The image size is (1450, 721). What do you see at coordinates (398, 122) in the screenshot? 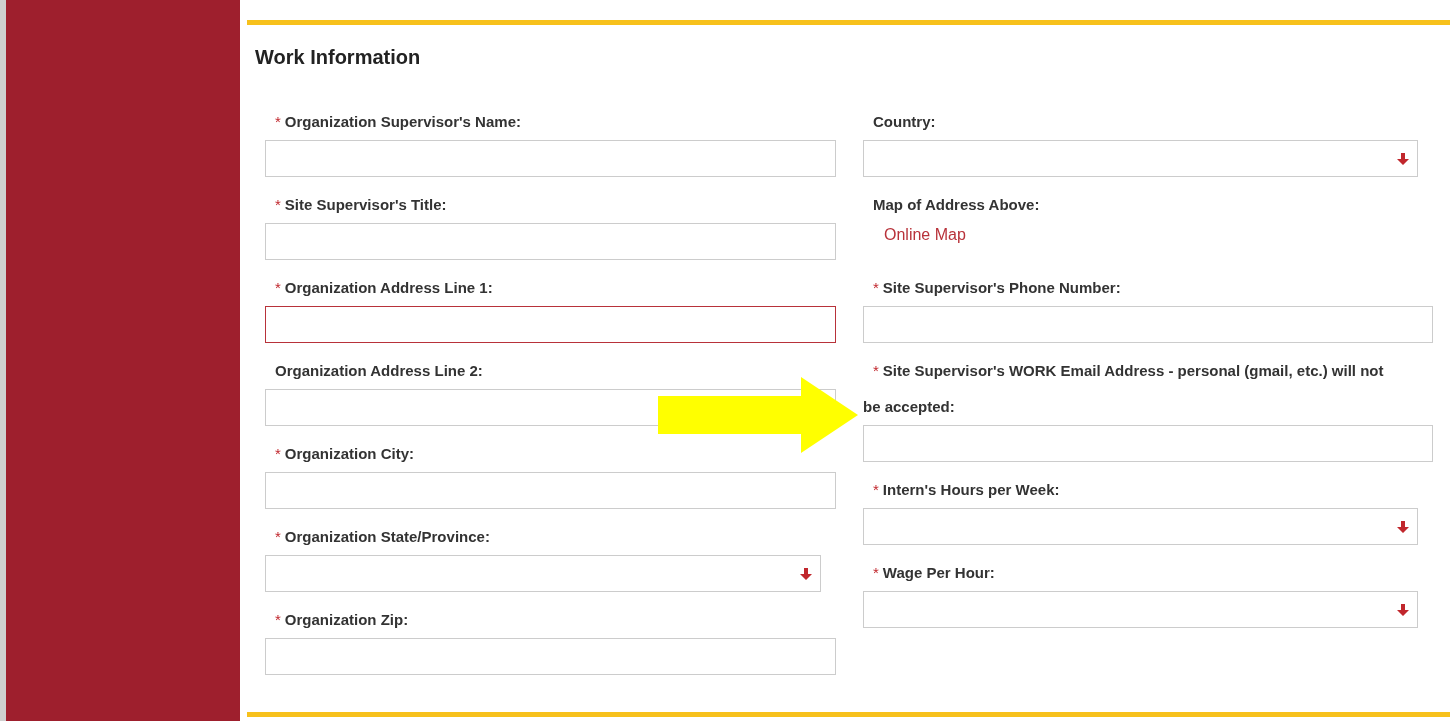
I see `field-label: * Organization Supervisor's Name:` at bounding box center [398, 122].